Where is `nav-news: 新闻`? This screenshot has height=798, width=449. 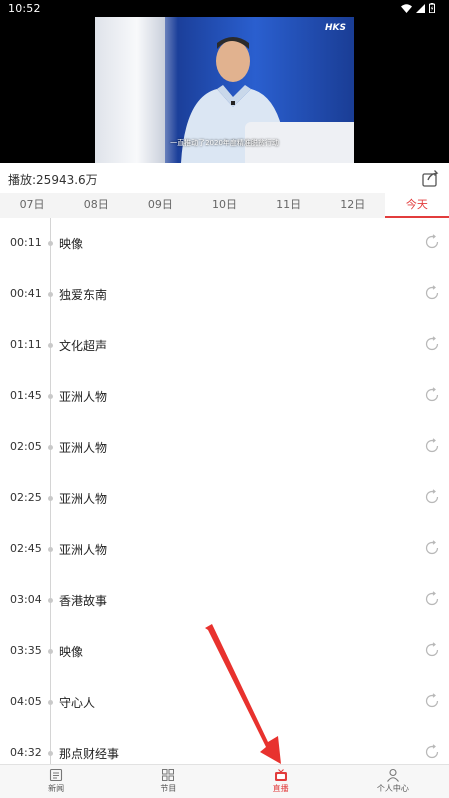
nav-news: 新闻 is located at coordinates (56, 781).